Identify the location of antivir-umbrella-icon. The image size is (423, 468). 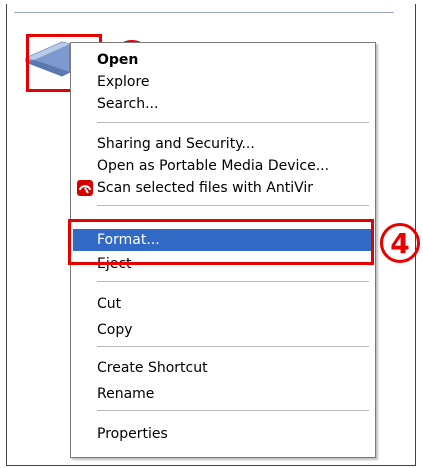
(85, 188).